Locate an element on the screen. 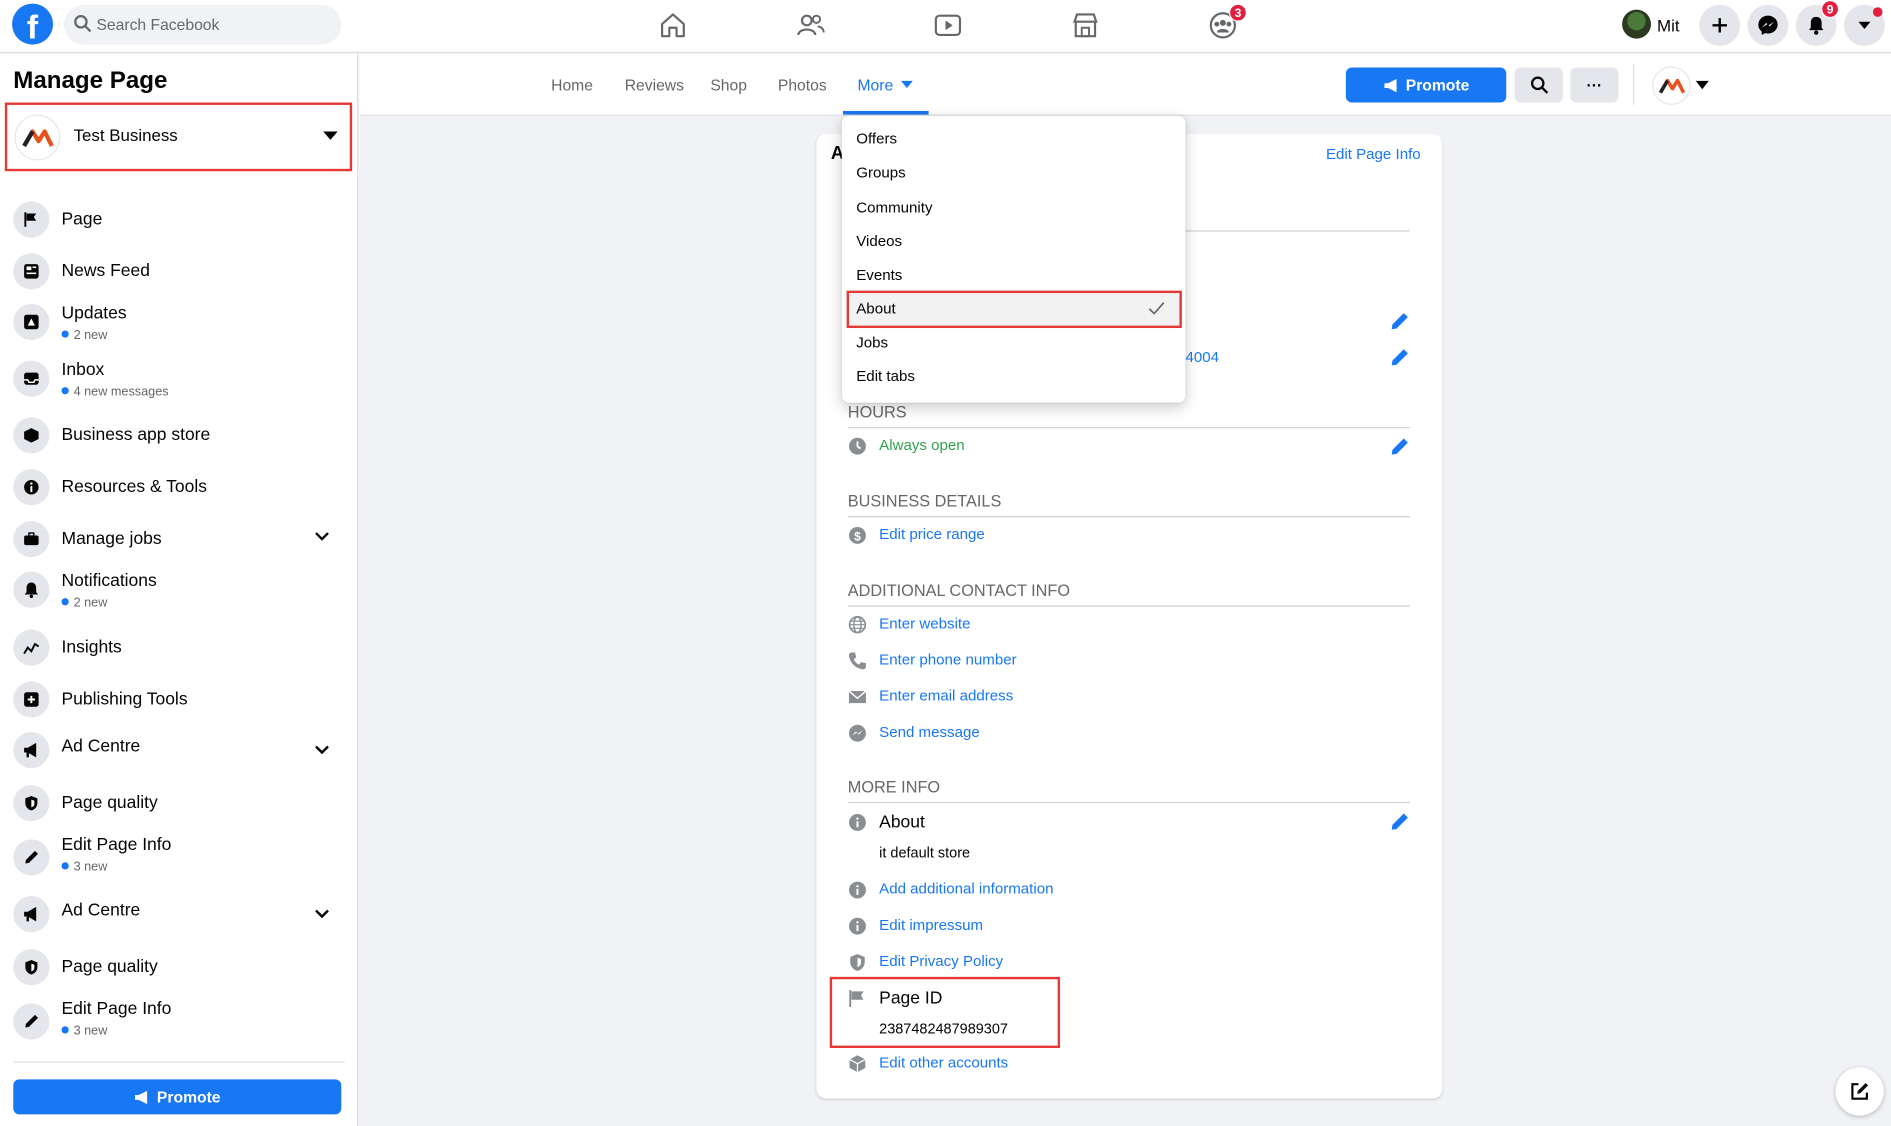 Image resolution: width=1891 pixels, height=1126 pixels. tab-photos: Photos is located at coordinates (802, 85).